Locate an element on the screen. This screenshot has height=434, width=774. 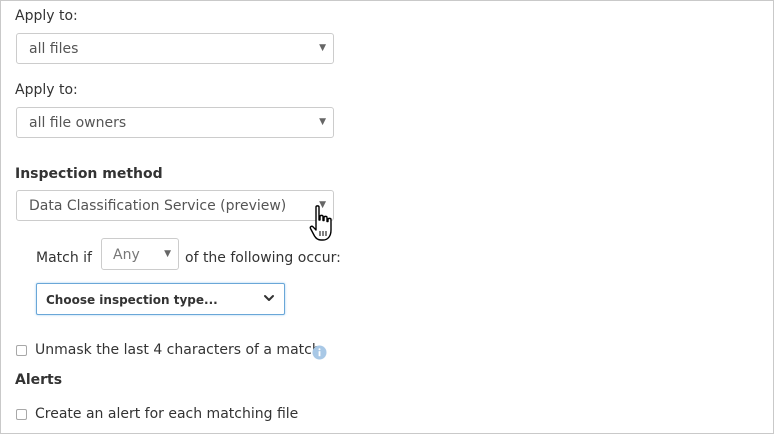
inspection-method-value: Data Classification Service (preview) is located at coordinates (158, 206).